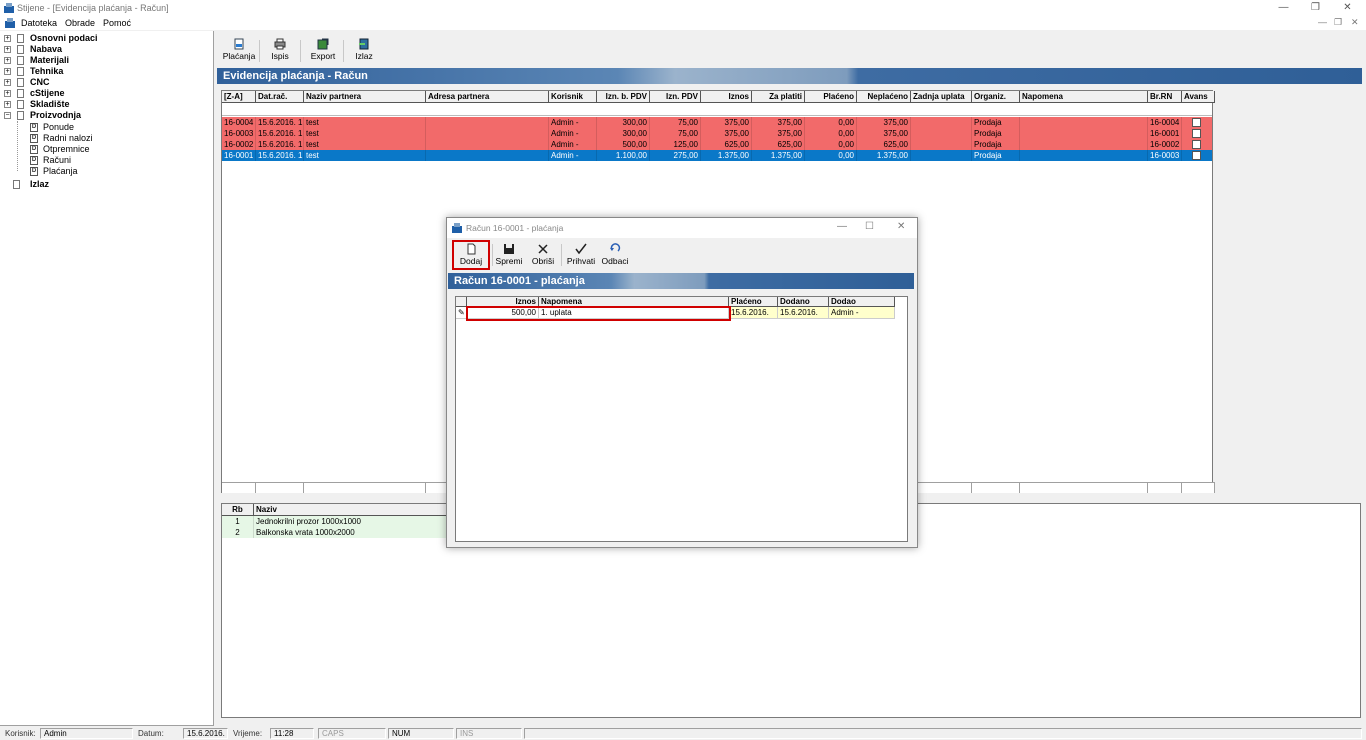  What do you see at coordinates (151, 733) in the screenshot?
I see `datum-label: Datum:` at bounding box center [151, 733].